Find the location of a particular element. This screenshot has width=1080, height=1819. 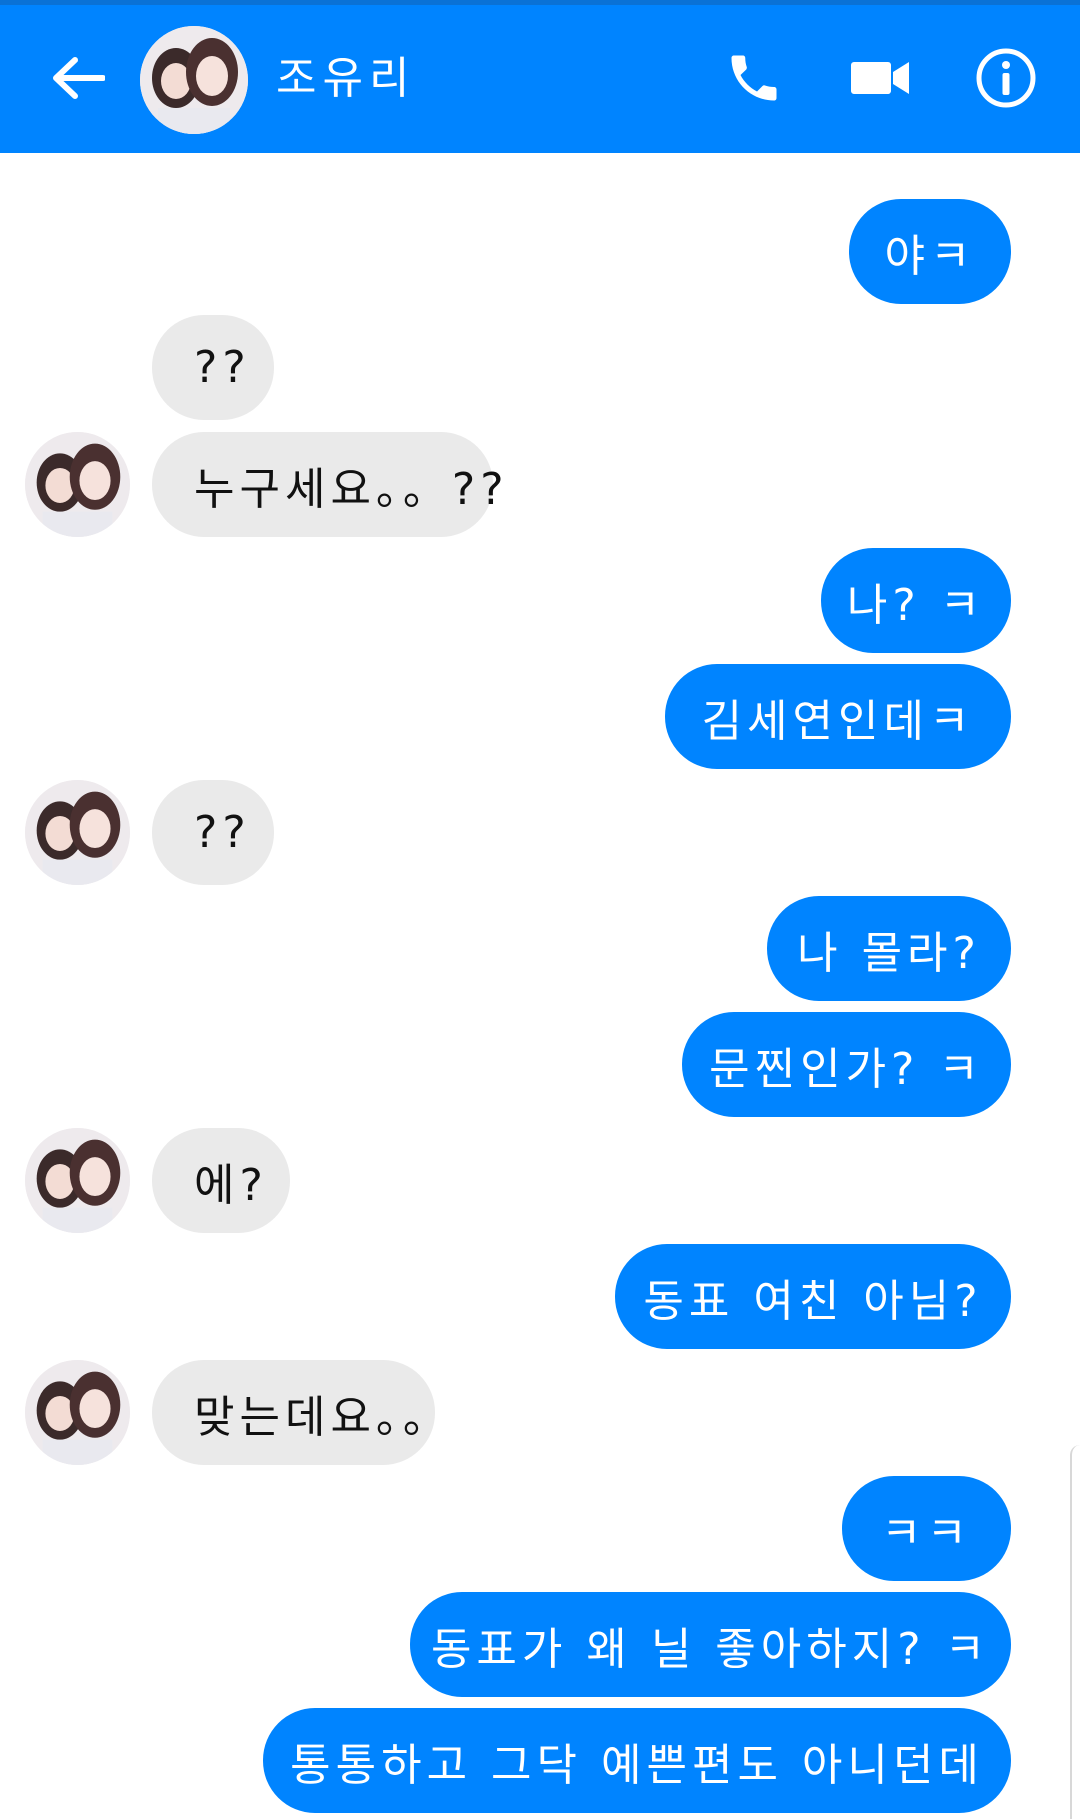

received-message-bubble: 에? is located at coordinates (221, 1180).